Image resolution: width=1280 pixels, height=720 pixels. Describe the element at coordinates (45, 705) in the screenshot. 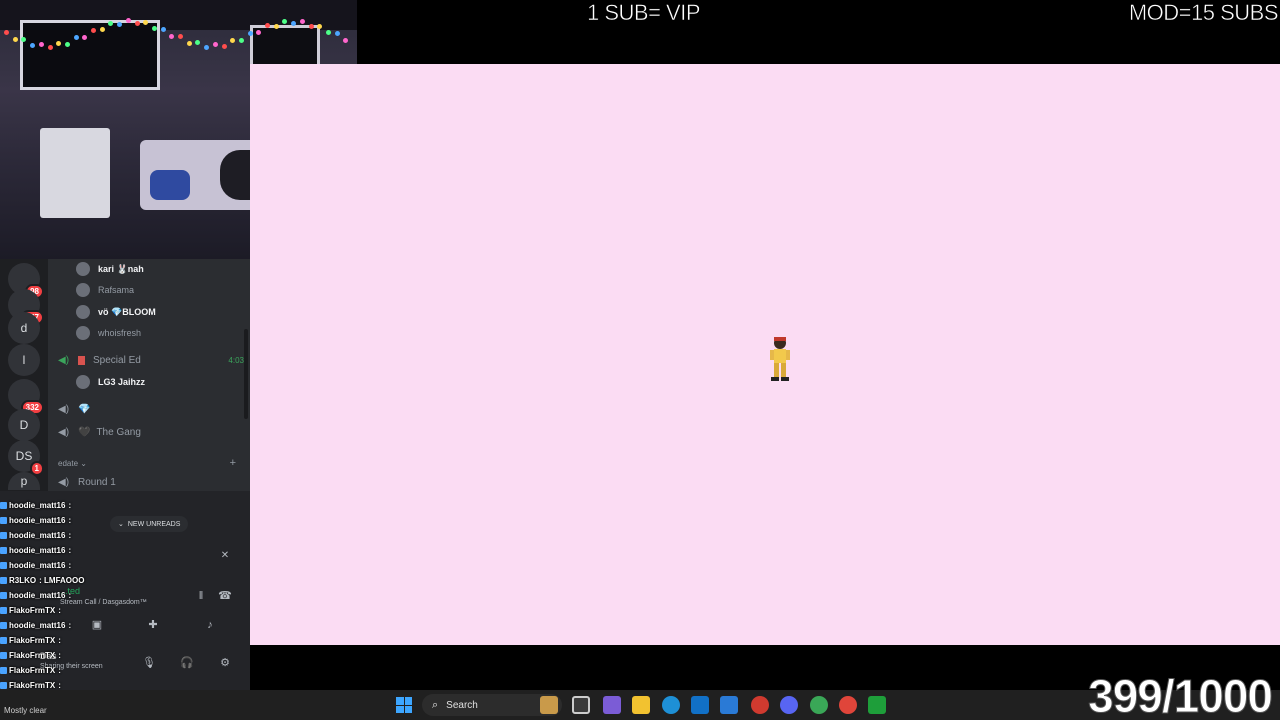

I see `weather-widget: Mostly clear` at that location.